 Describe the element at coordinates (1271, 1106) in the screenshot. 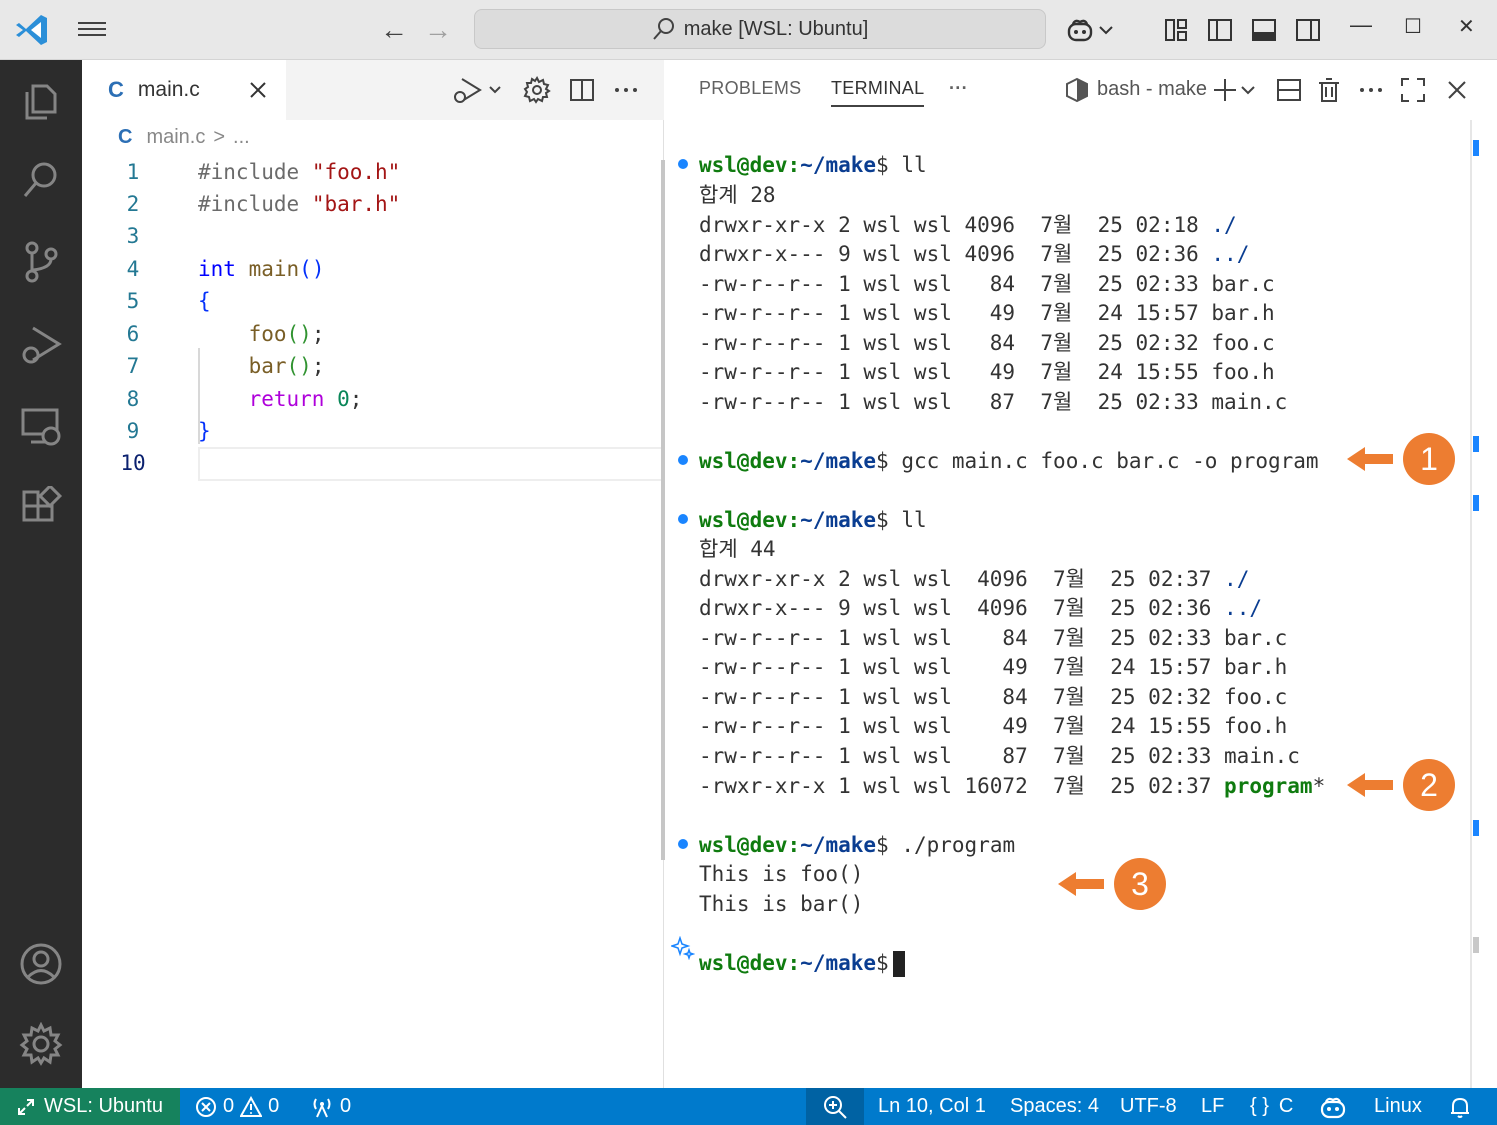

I see `language-mode: { } C` at that location.